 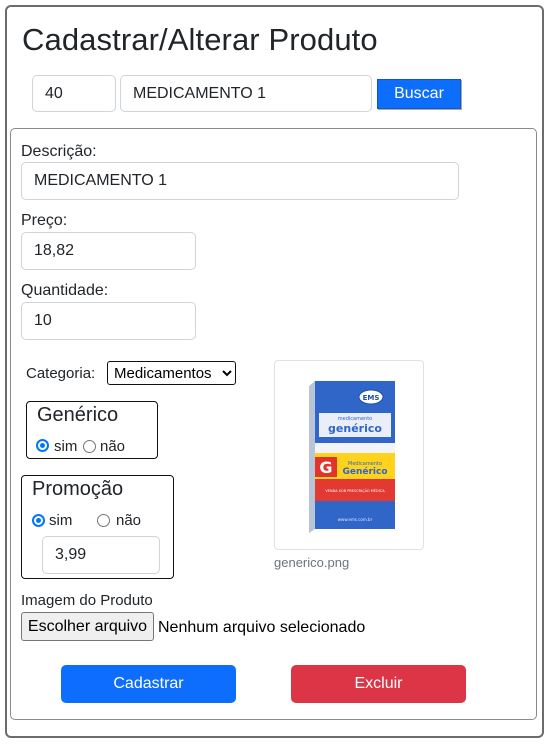 What do you see at coordinates (171, 373) in the screenshot?
I see `categoria-select: Medicamentos` at bounding box center [171, 373].